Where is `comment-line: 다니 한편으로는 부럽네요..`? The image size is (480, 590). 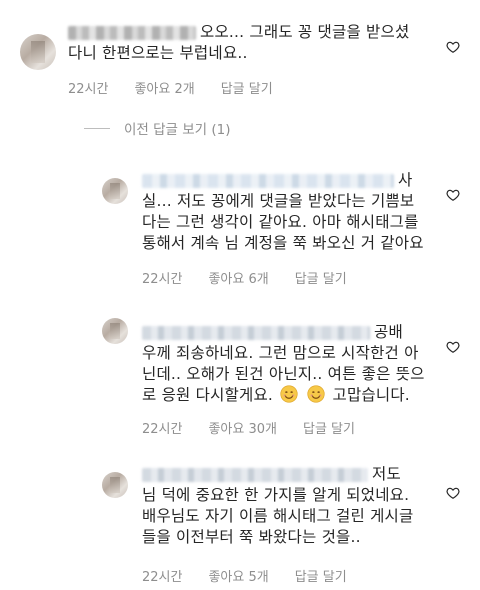
comment-line: 다니 한편으로는 부럽네요.. is located at coordinates (158, 53).